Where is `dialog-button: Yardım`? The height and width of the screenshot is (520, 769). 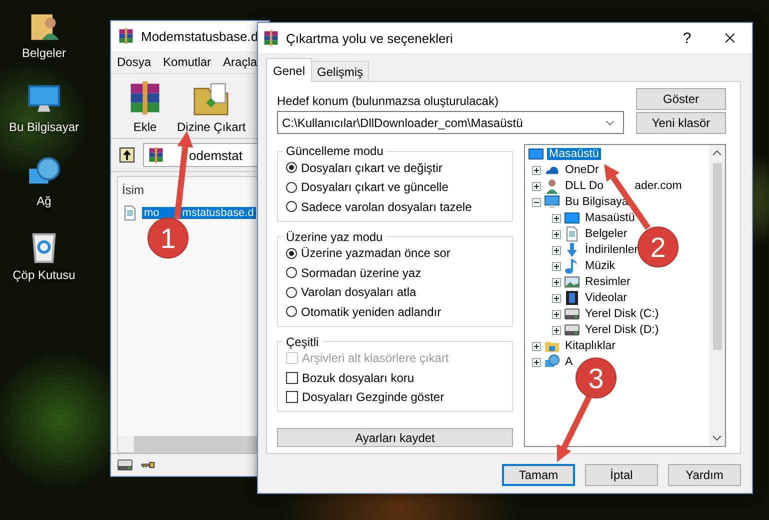
dialog-button: Yardım is located at coordinates (704, 475).